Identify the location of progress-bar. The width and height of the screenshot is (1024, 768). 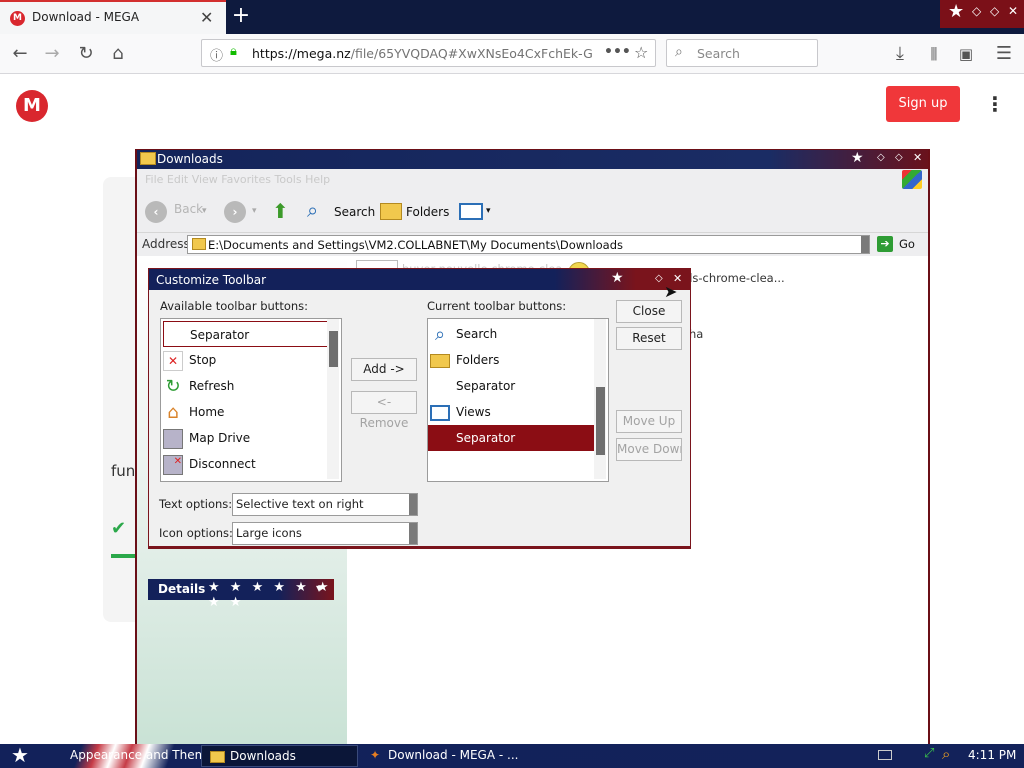
(124, 556).